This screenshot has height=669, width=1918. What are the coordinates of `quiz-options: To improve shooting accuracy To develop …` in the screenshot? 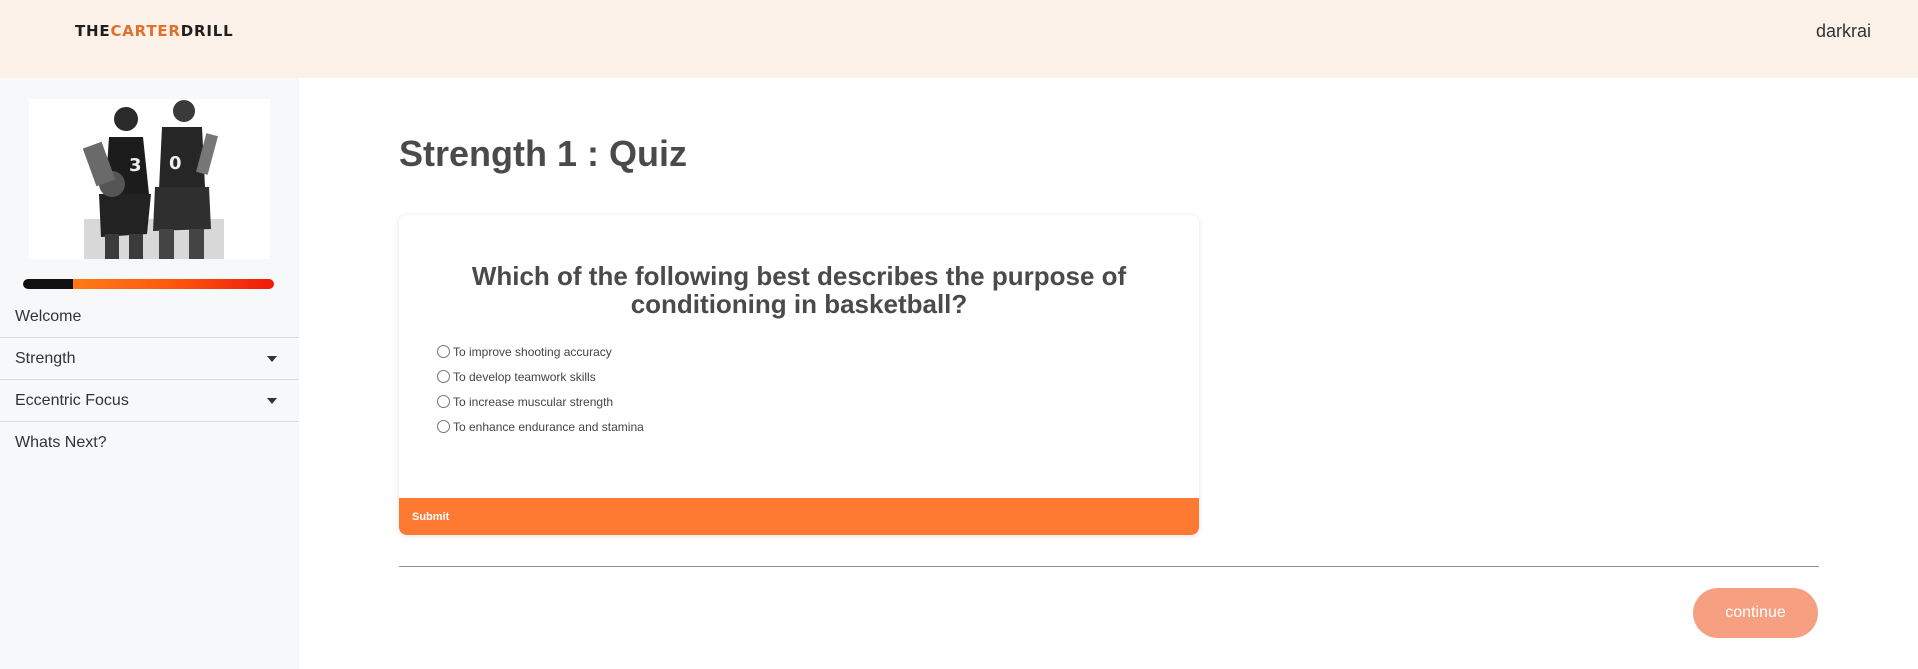 It's located at (540, 389).